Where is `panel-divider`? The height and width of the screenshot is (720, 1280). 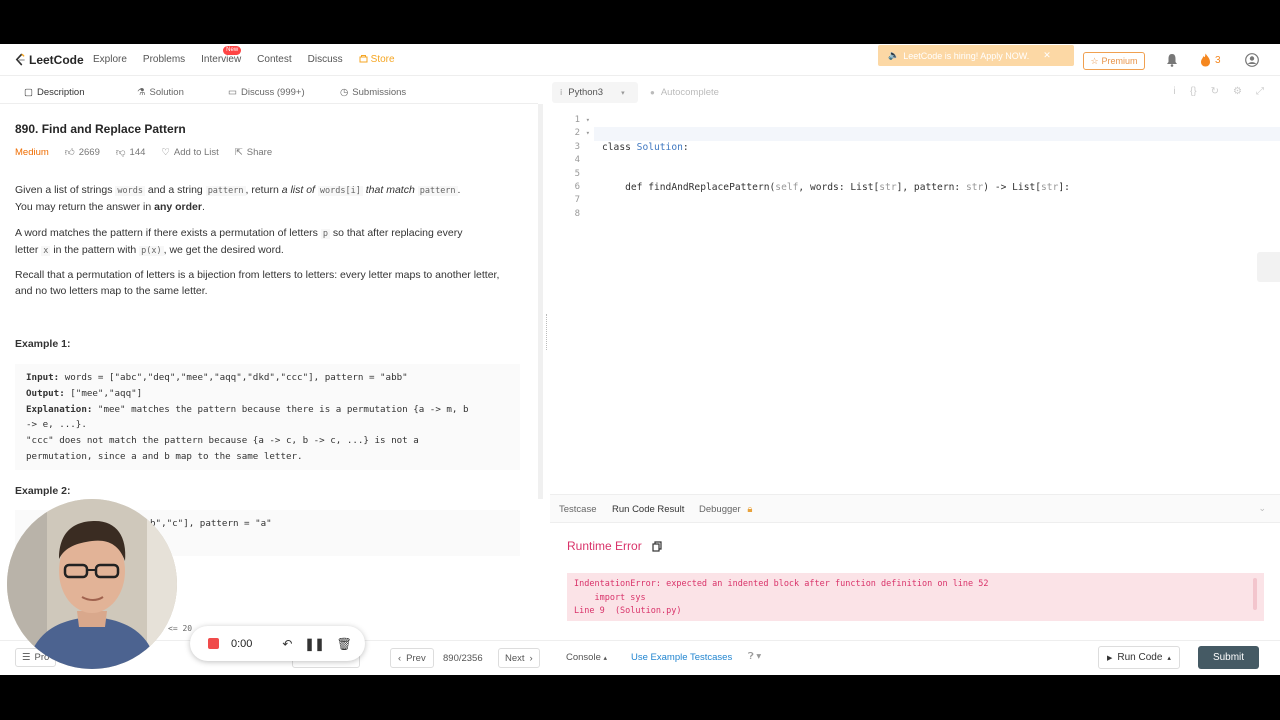 panel-divider is located at coordinates (540, 301).